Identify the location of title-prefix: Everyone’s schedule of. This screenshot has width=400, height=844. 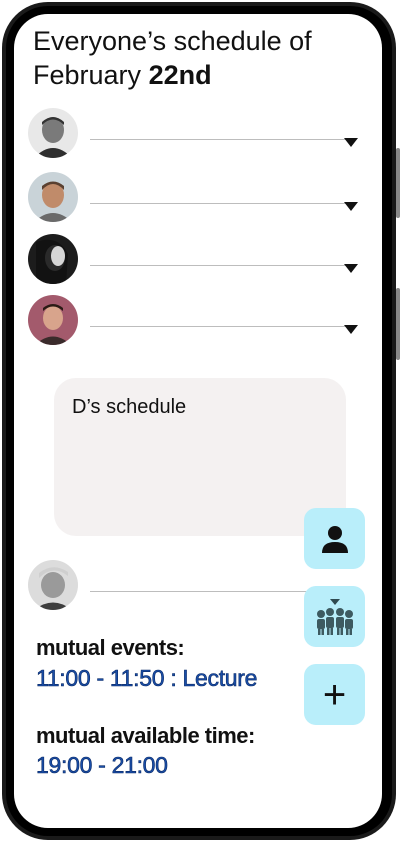
(172, 41).